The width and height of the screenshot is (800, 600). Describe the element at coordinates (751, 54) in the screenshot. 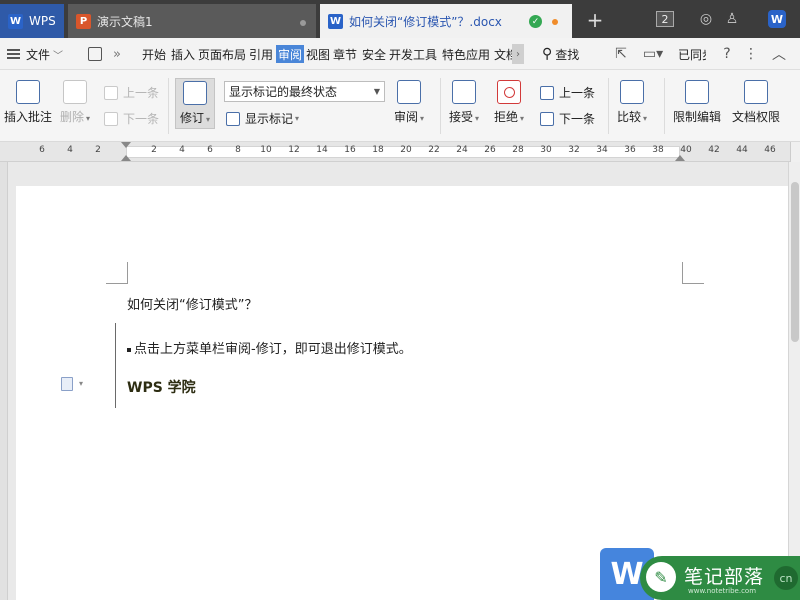

I see `more-options-icon: ⋮` at that location.